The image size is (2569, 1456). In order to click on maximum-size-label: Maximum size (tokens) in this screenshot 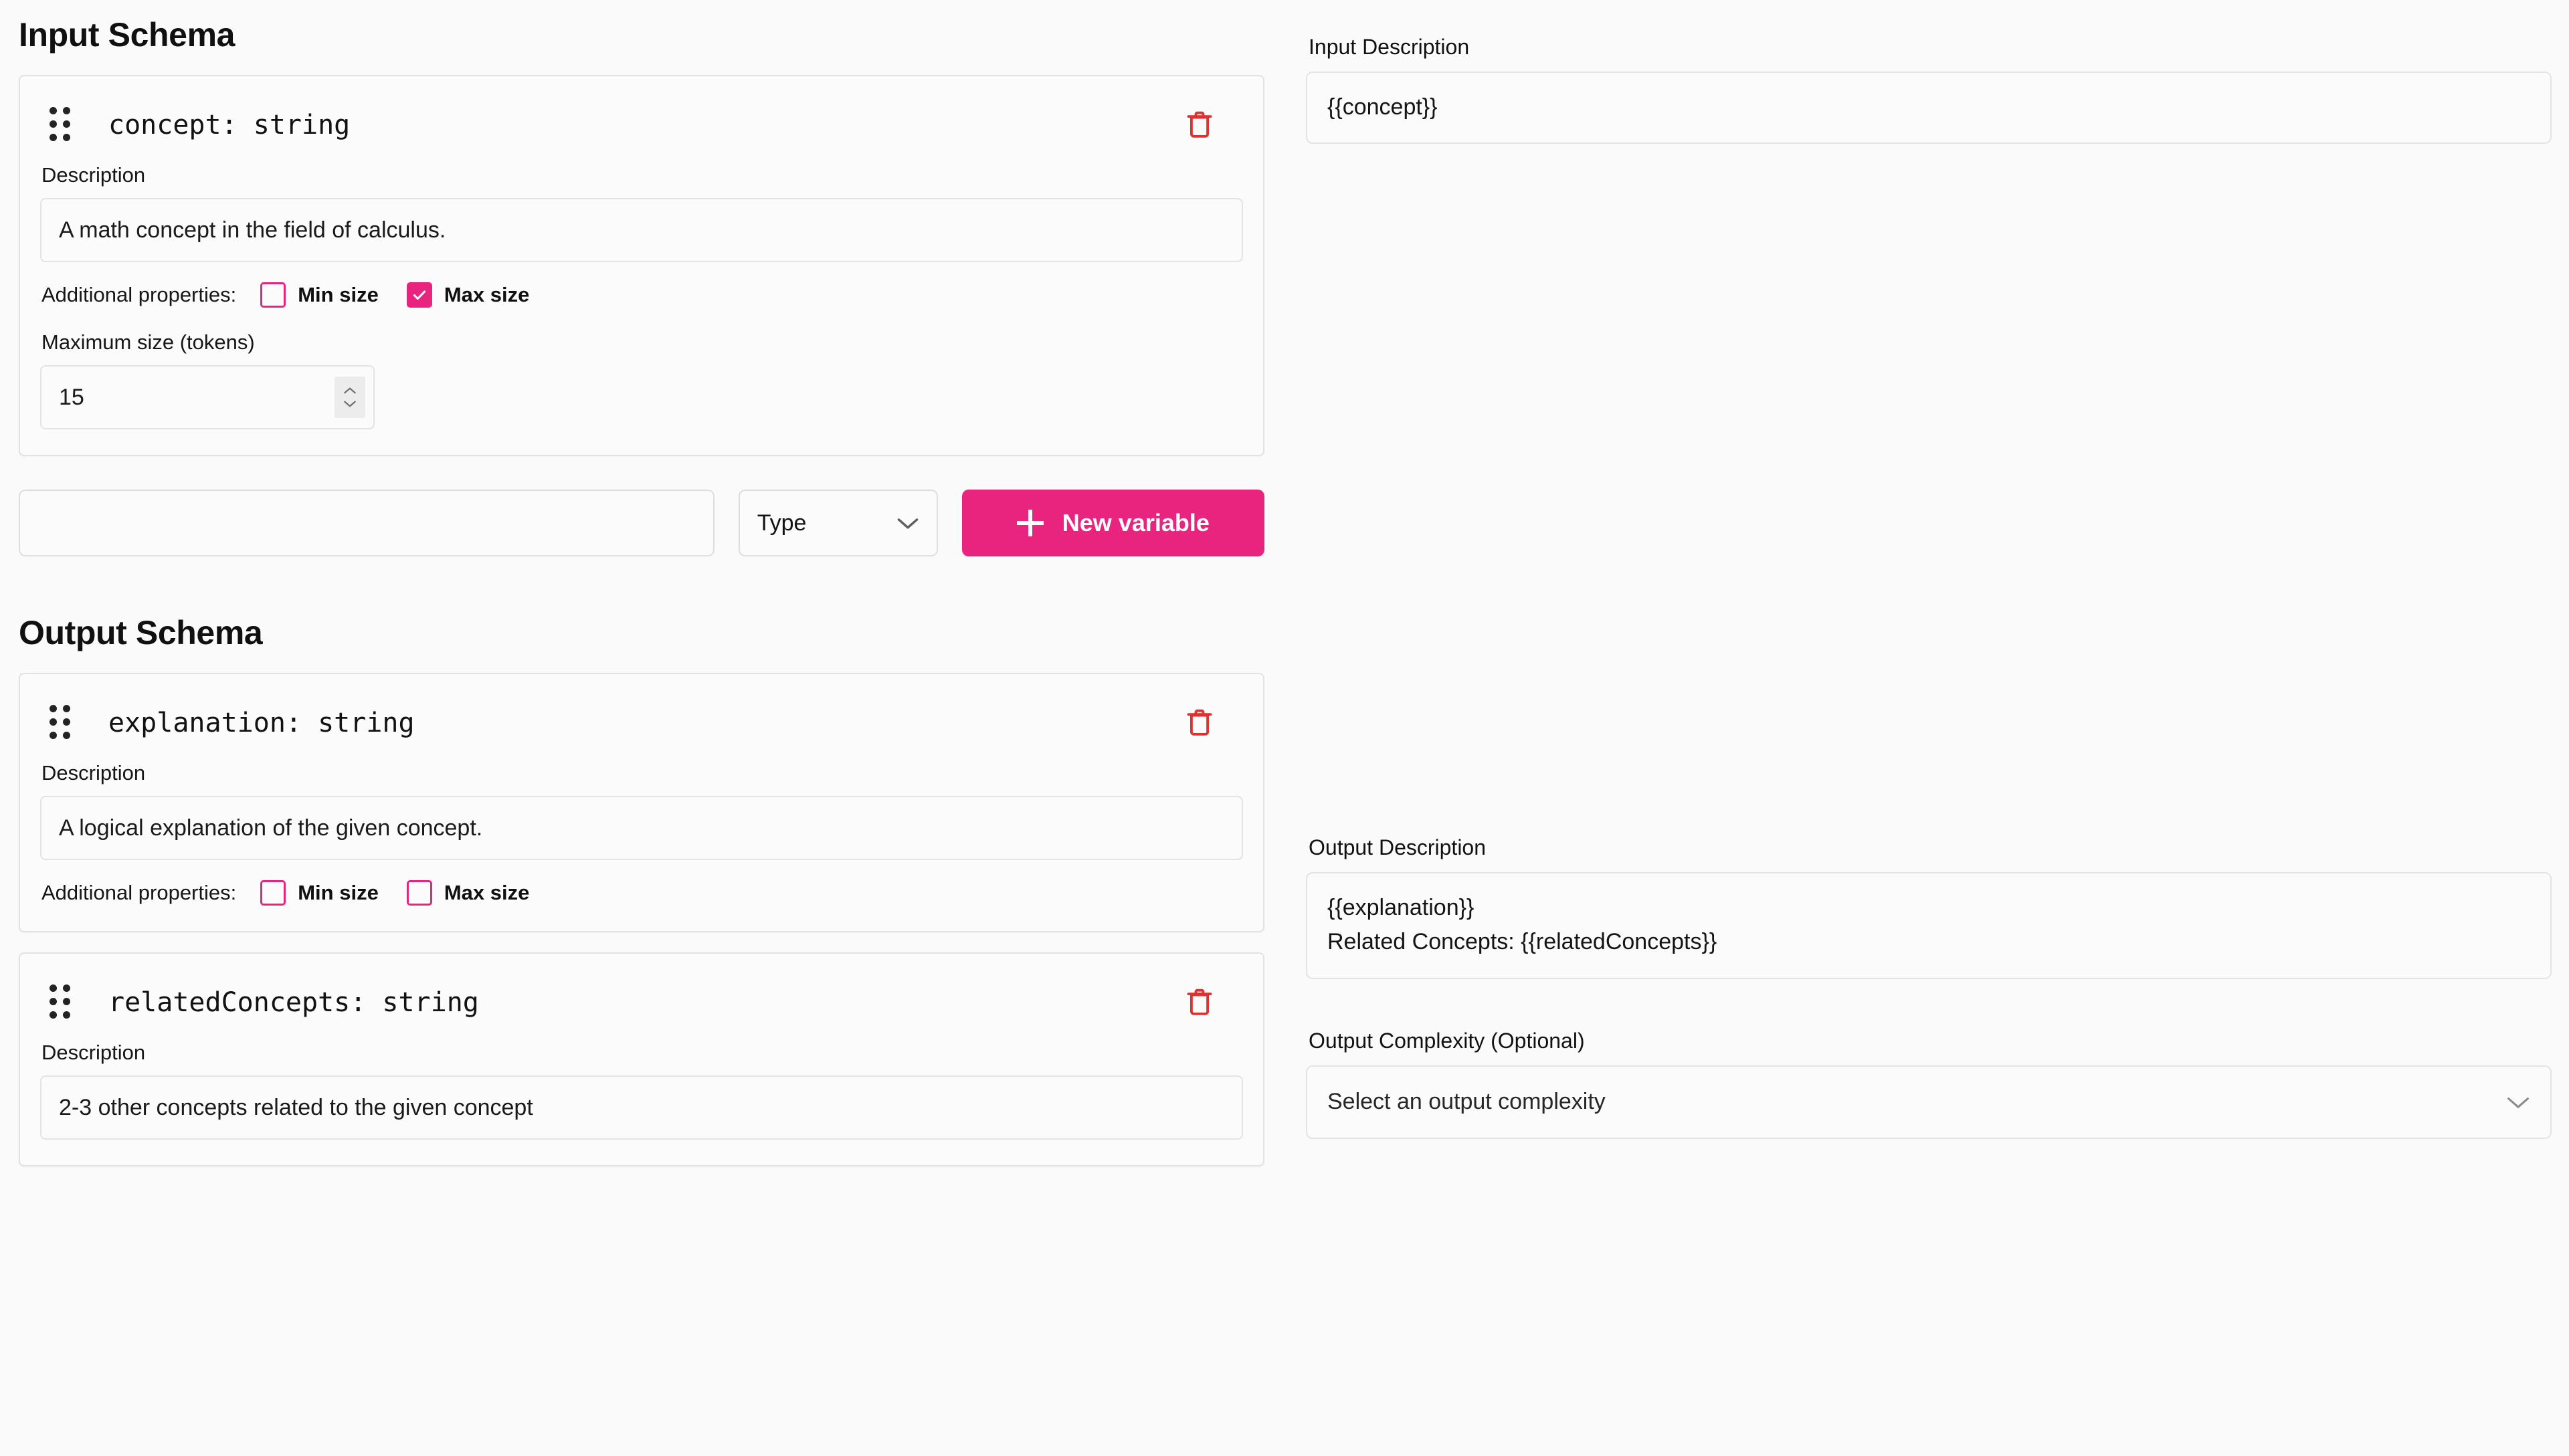, I will do `click(148, 342)`.